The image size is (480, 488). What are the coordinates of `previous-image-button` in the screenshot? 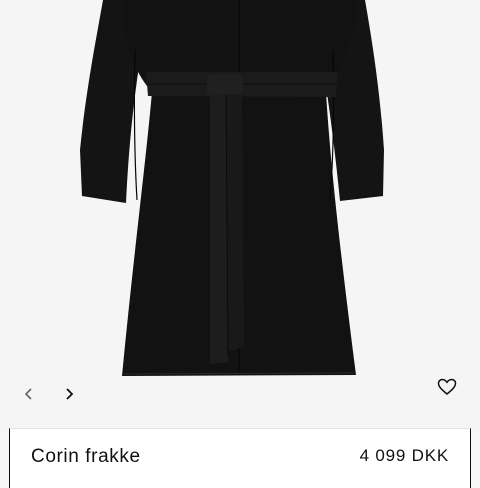 It's located at (29, 394).